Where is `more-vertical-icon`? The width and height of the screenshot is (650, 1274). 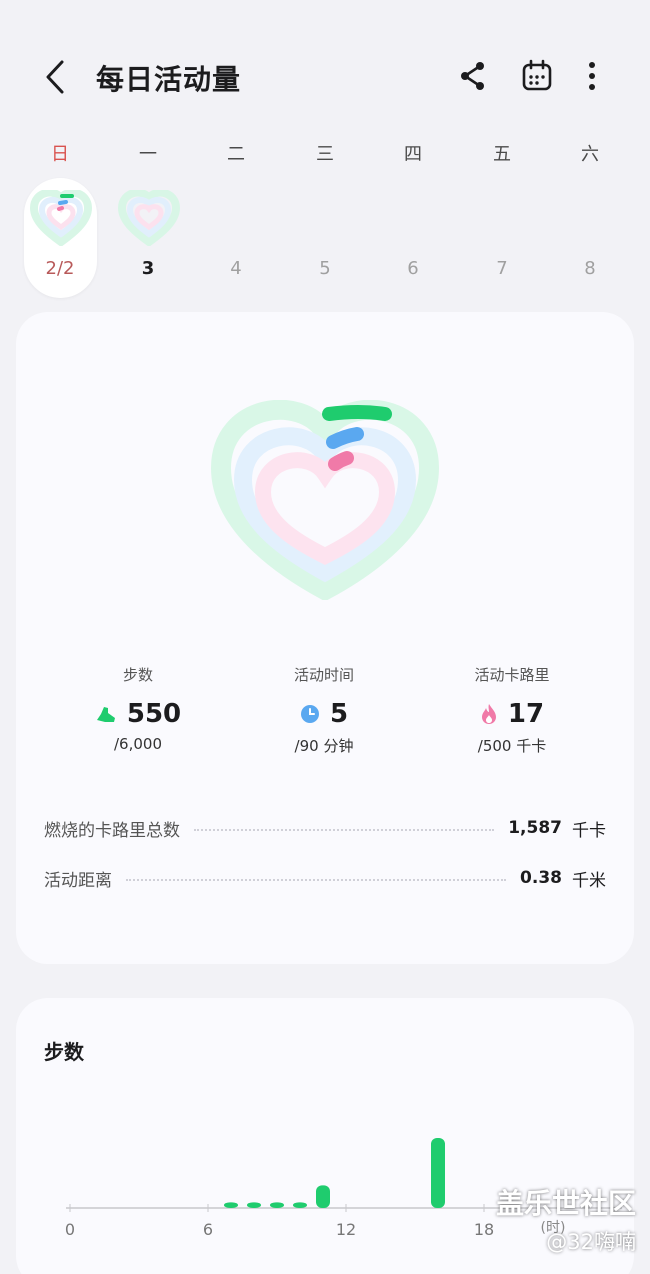
more-vertical-icon is located at coordinates (592, 76).